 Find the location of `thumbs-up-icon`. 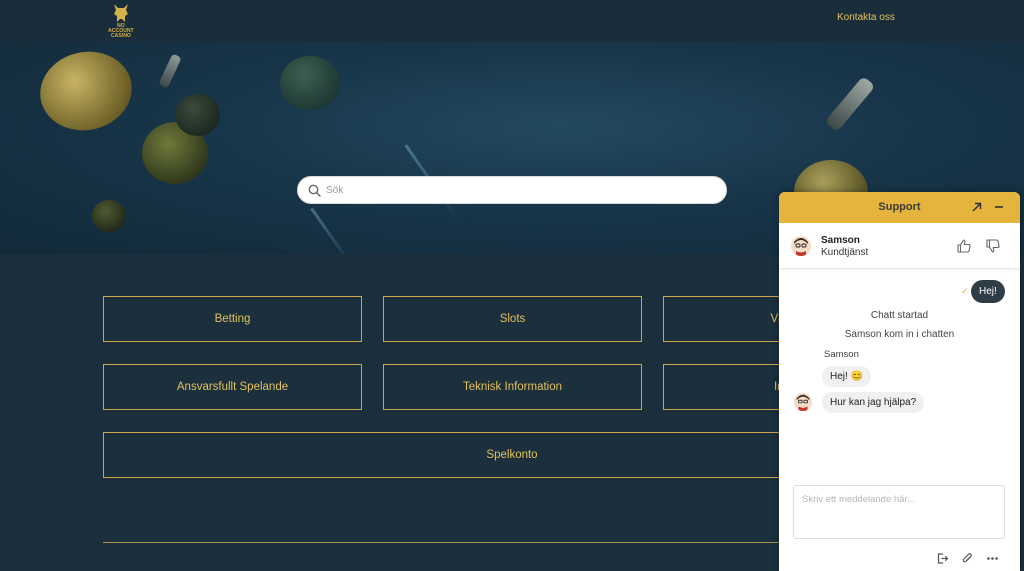

thumbs-up-icon is located at coordinates (964, 246).